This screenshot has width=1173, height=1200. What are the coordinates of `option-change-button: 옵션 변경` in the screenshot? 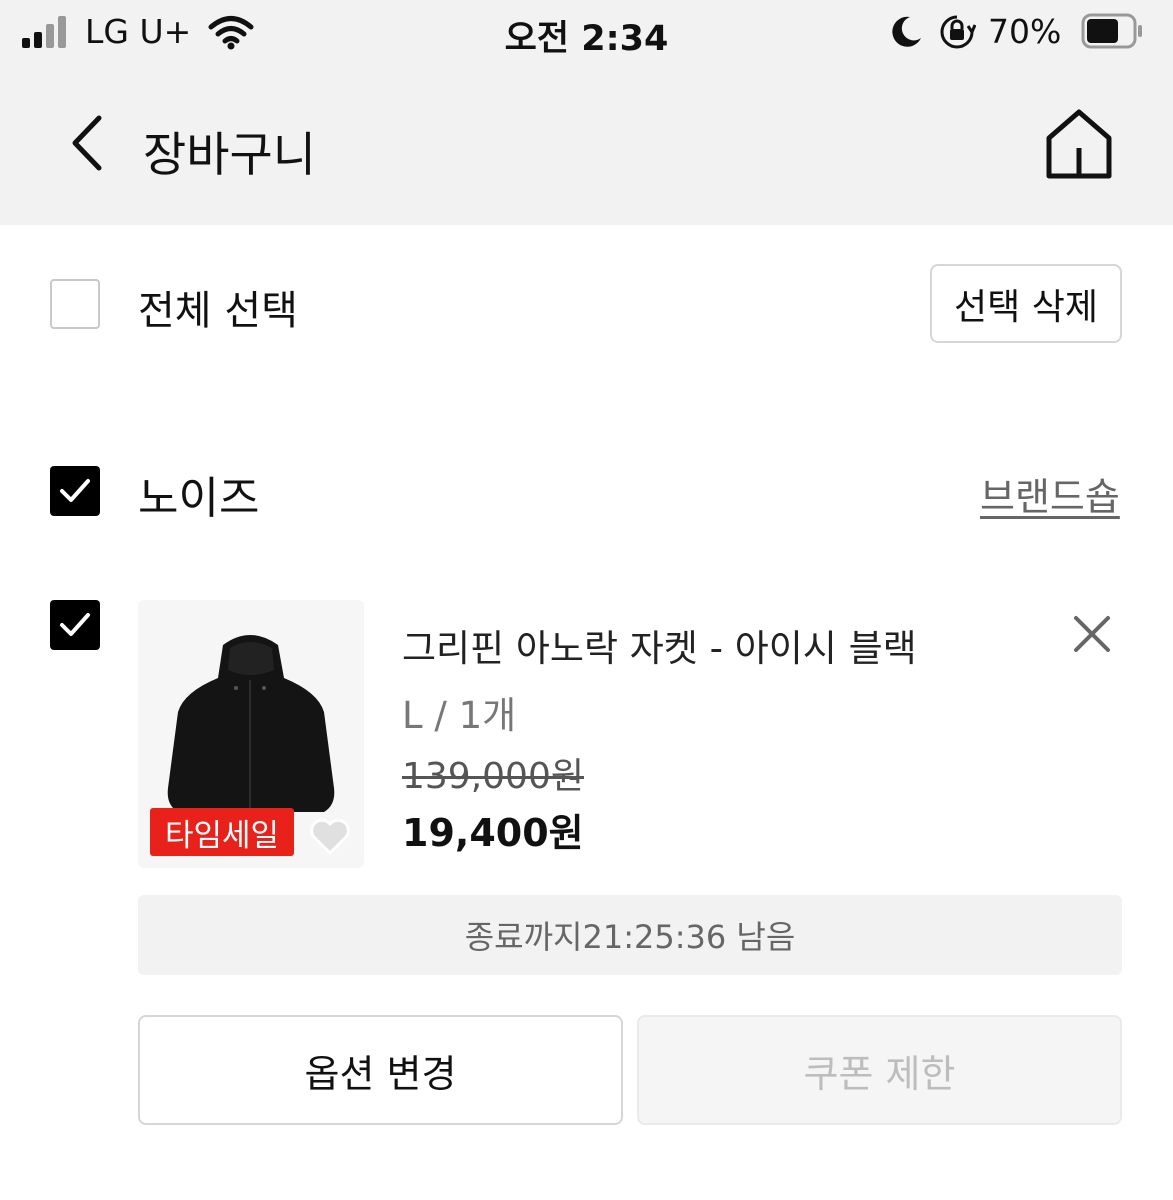 It's located at (380, 1070).